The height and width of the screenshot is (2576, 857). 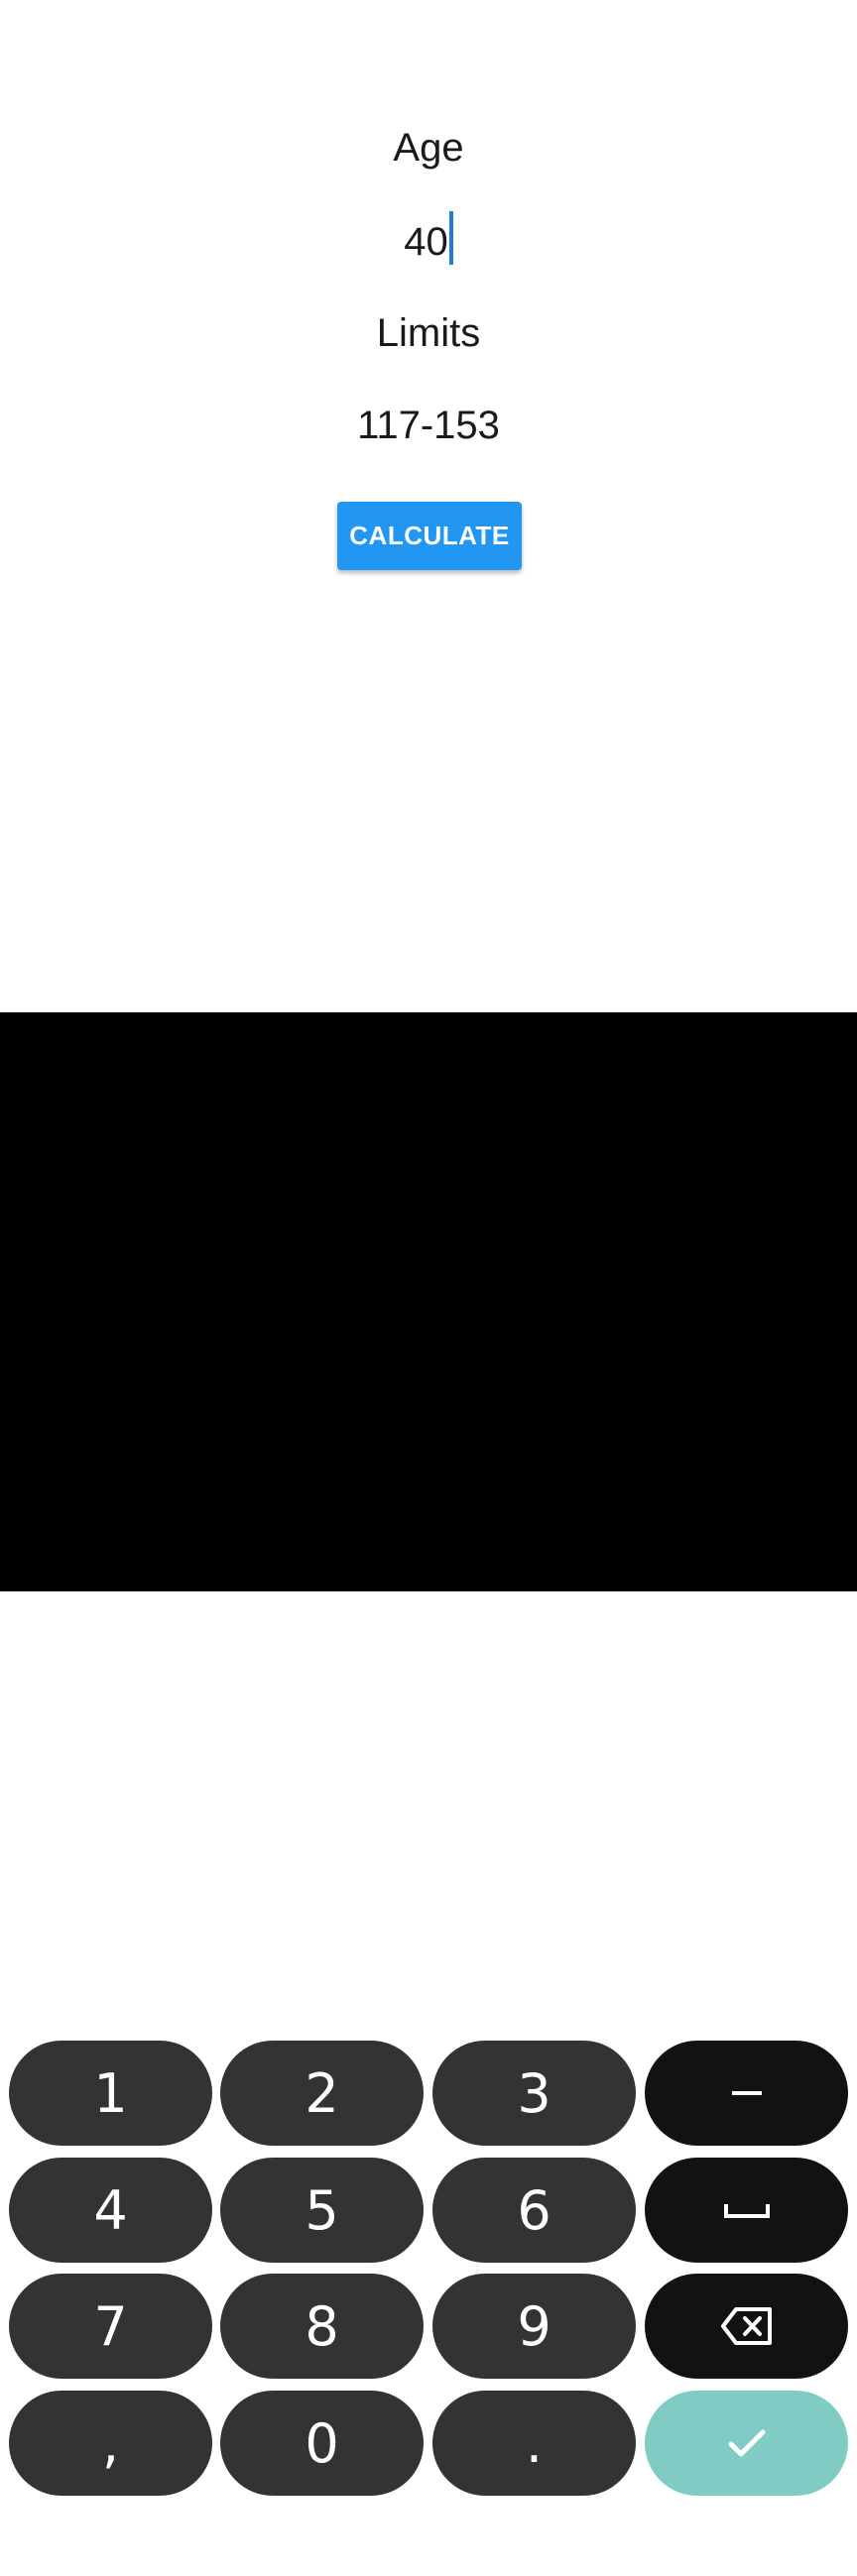 What do you see at coordinates (322, 2326) in the screenshot?
I see `key-8: 8` at bounding box center [322, 2326].